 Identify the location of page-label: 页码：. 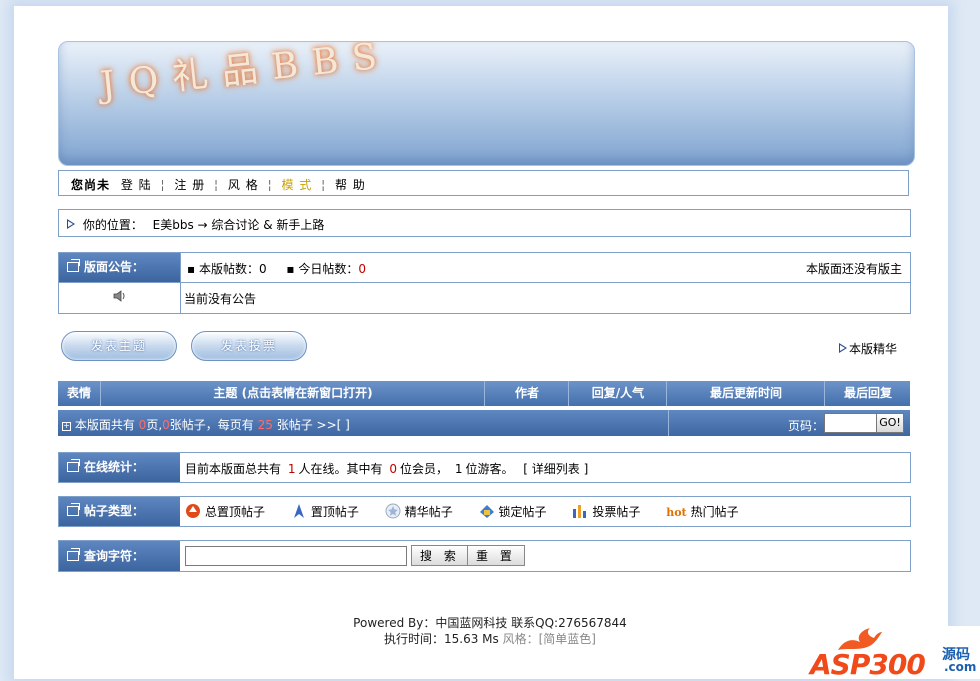
(806, 426).